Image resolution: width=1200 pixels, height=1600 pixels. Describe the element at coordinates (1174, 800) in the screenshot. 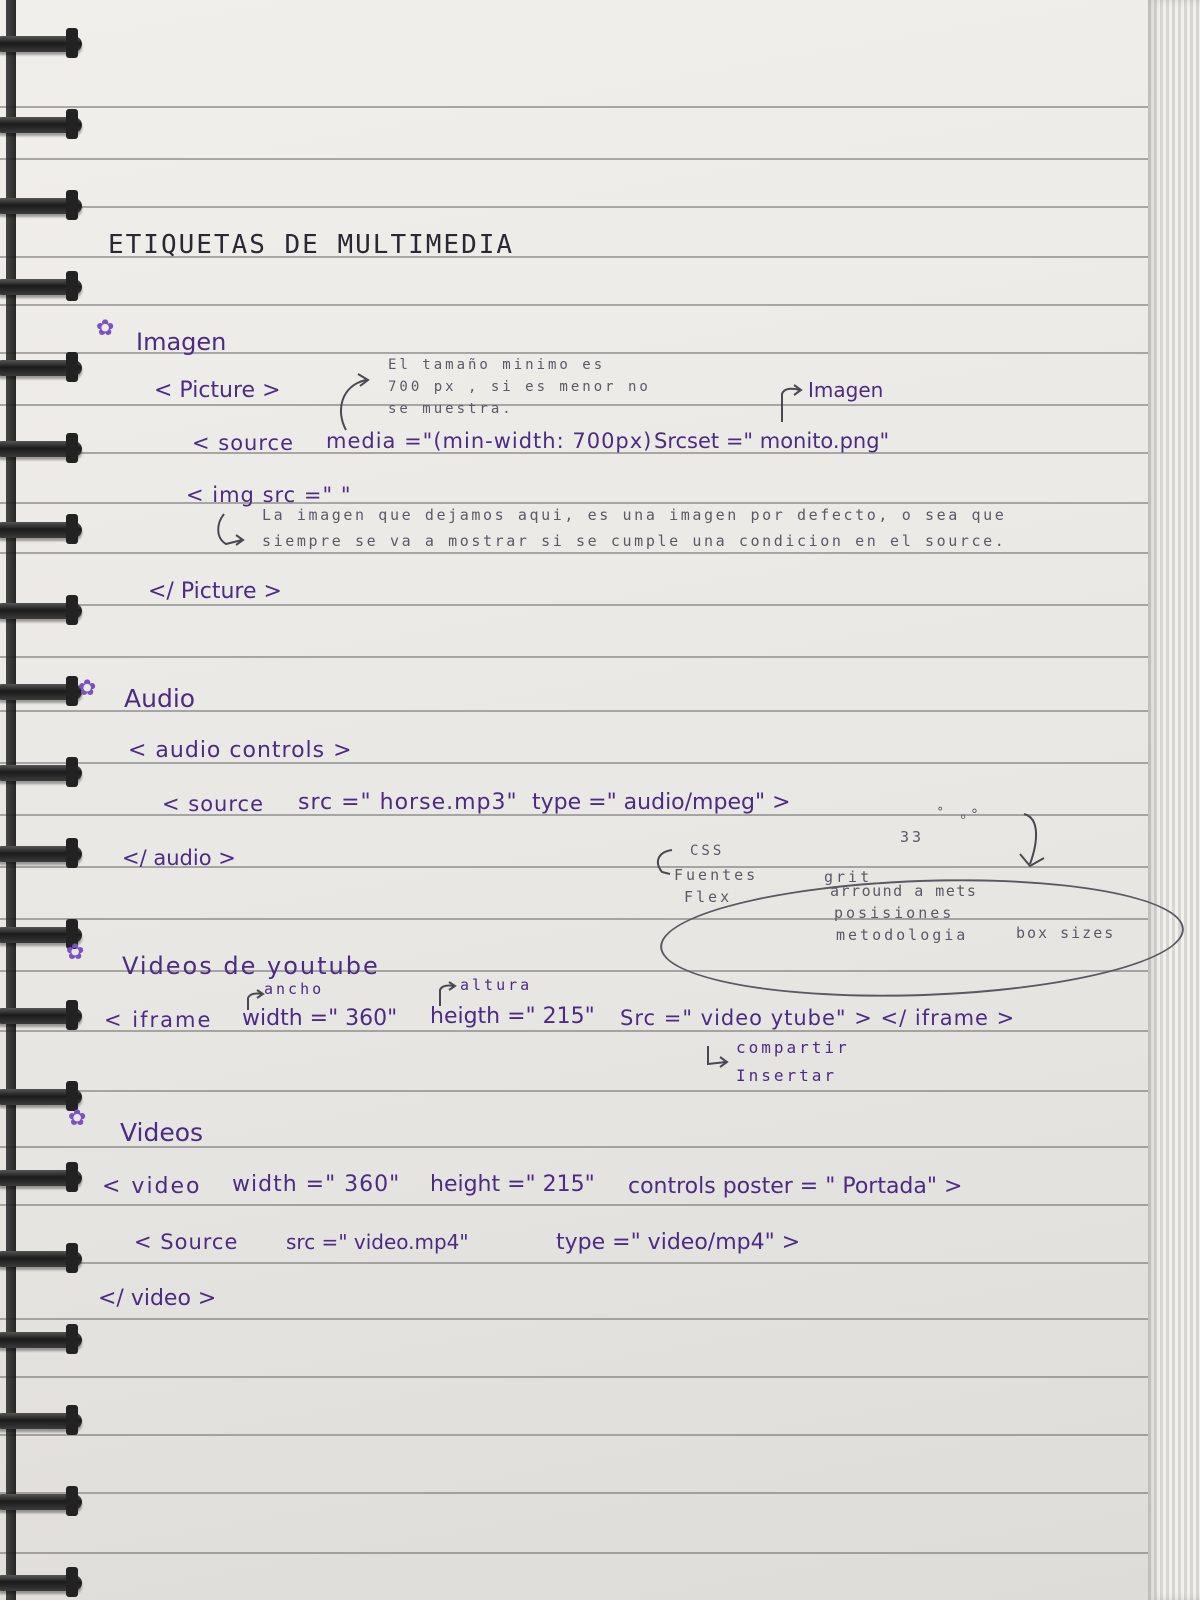

I see `page-stack-edge` at that location.